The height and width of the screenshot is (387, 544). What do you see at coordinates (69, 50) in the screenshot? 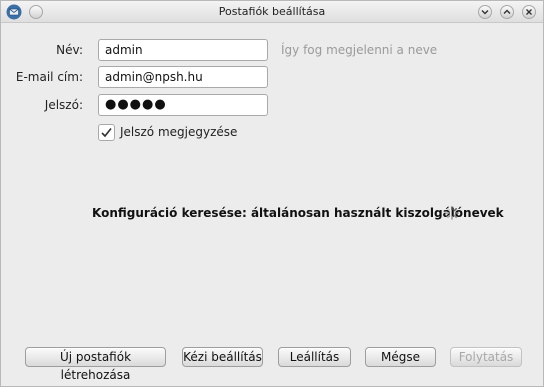
I see `name-label: Név:` at bounding box center [69, 50].